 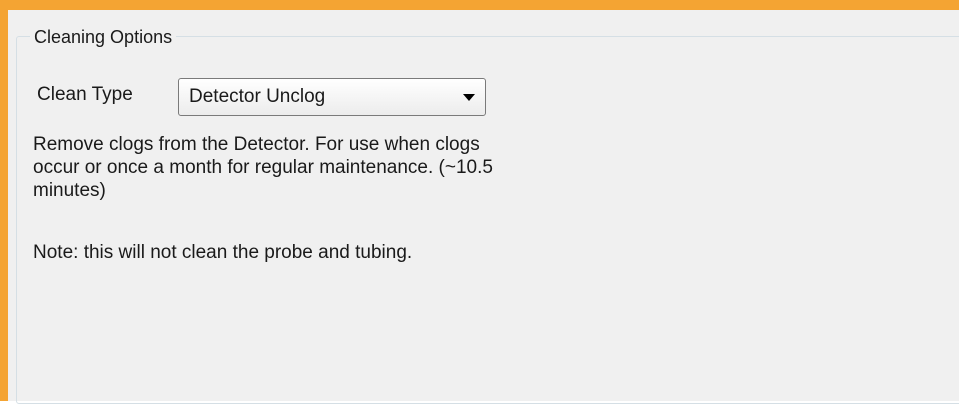 I want to click on clean-type-selected-value: Detector Unclog, so click(x=257, y=96).